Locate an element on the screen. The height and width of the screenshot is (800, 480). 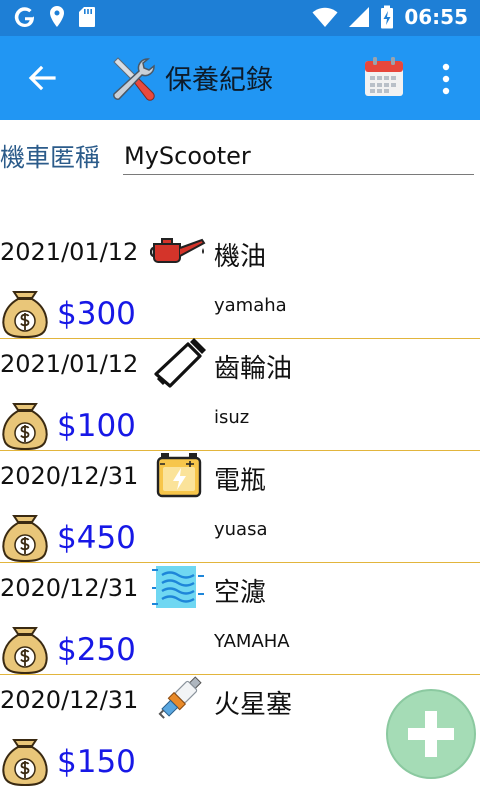
record-item: 齒輪油 is located at coordinates (253, 369).